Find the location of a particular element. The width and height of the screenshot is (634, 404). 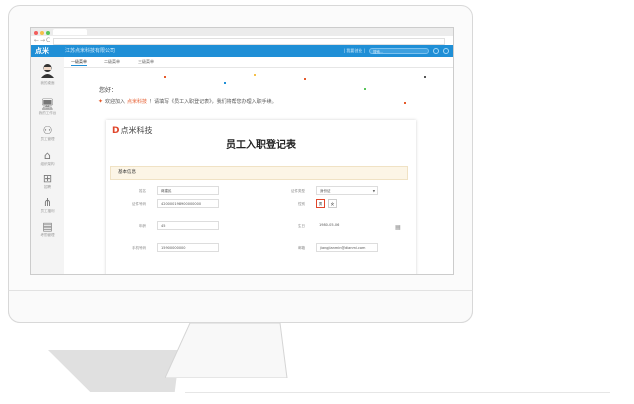

sidebar-item-staff: ⚇ 员工管理 is located at coordinates (47, 133).